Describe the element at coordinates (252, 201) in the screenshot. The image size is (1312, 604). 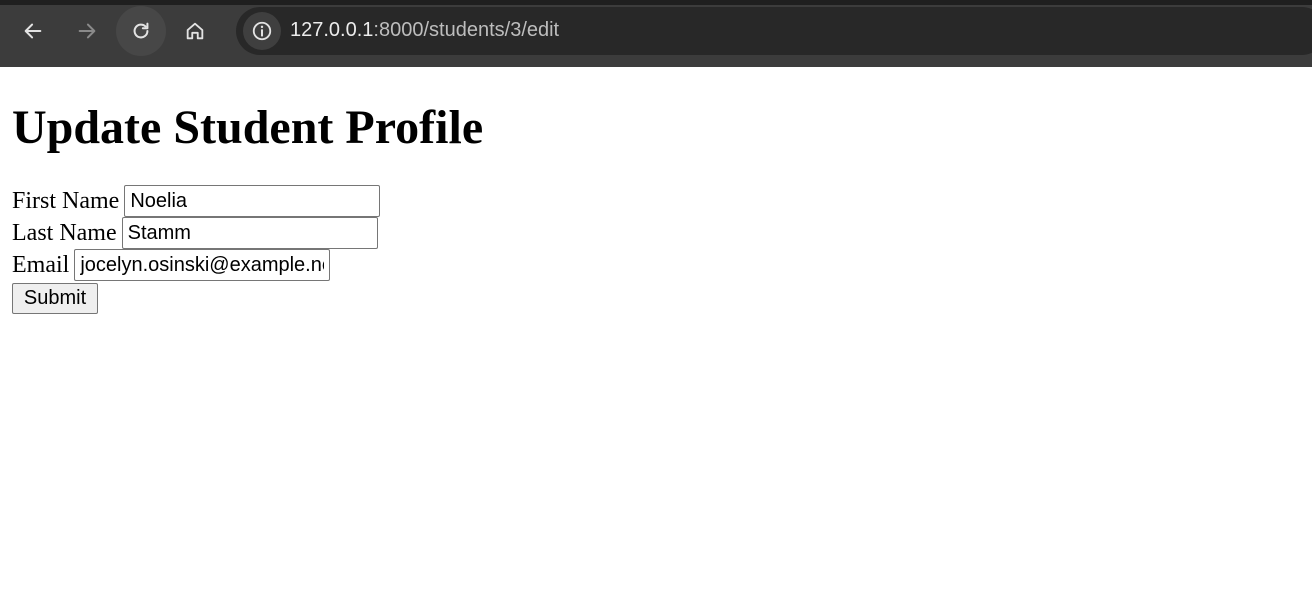
I see `first-name-field` at that location.